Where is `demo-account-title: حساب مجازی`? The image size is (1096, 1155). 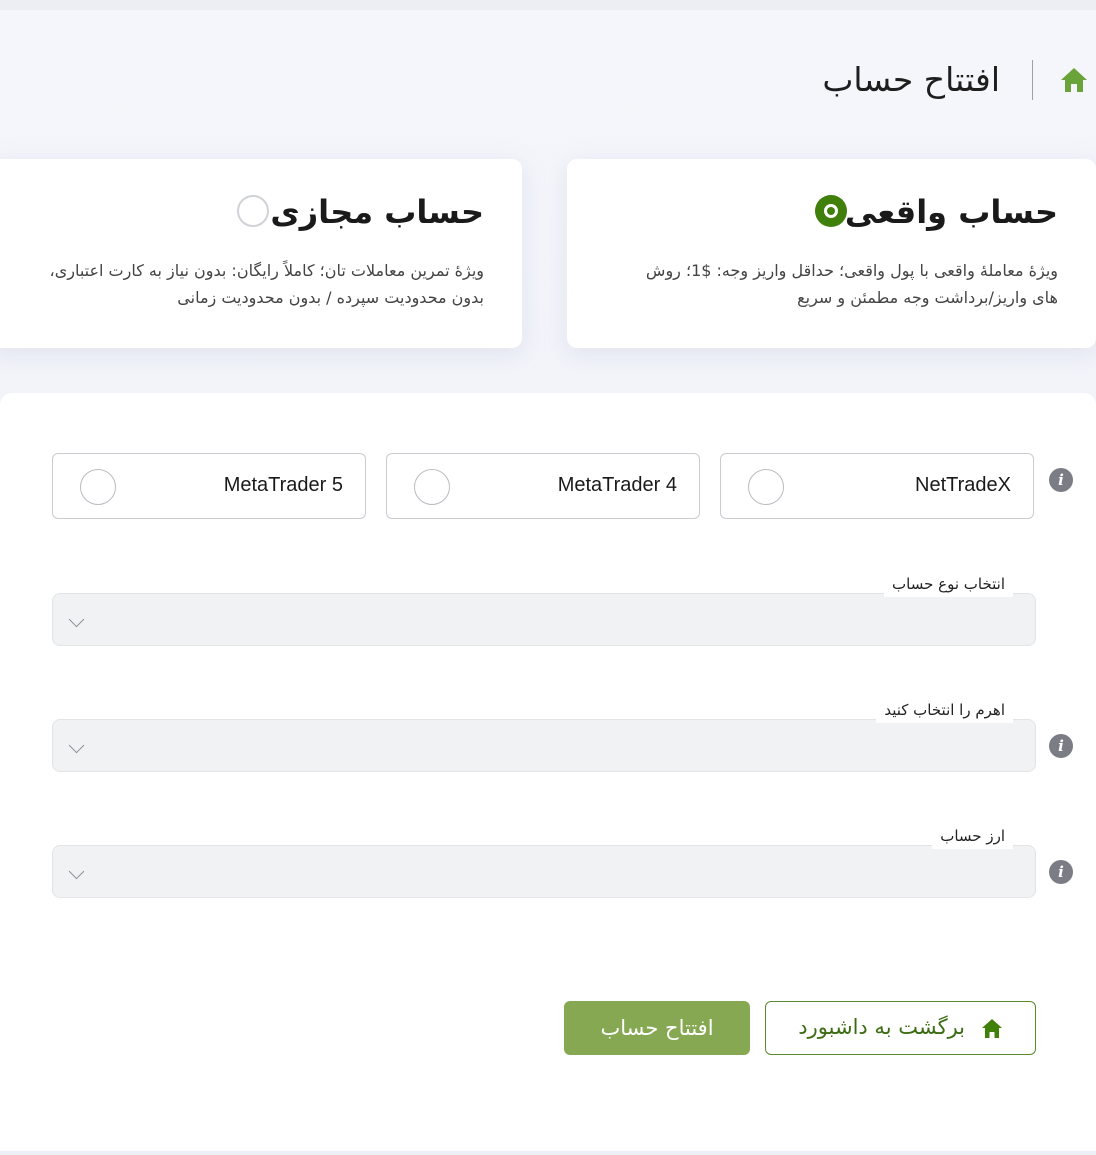
demo-account-title: حساب مجازی is located at coordinates (377, 212).